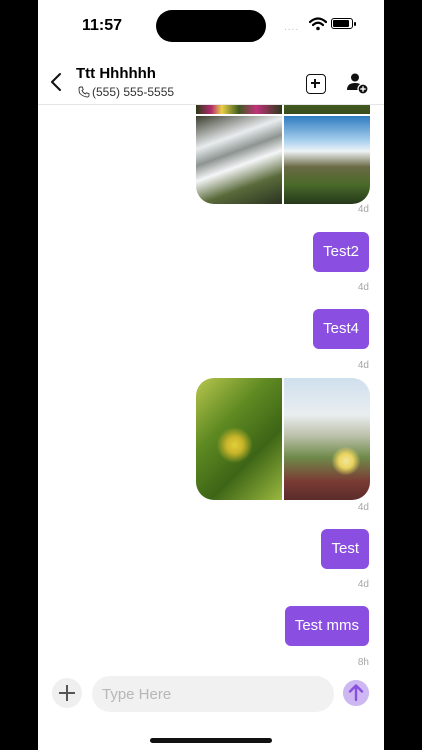  What do you see at coordinates (326, 626) in the screenshot?
I see `message-bubble: Test mms` at bounding box center [326, 626].